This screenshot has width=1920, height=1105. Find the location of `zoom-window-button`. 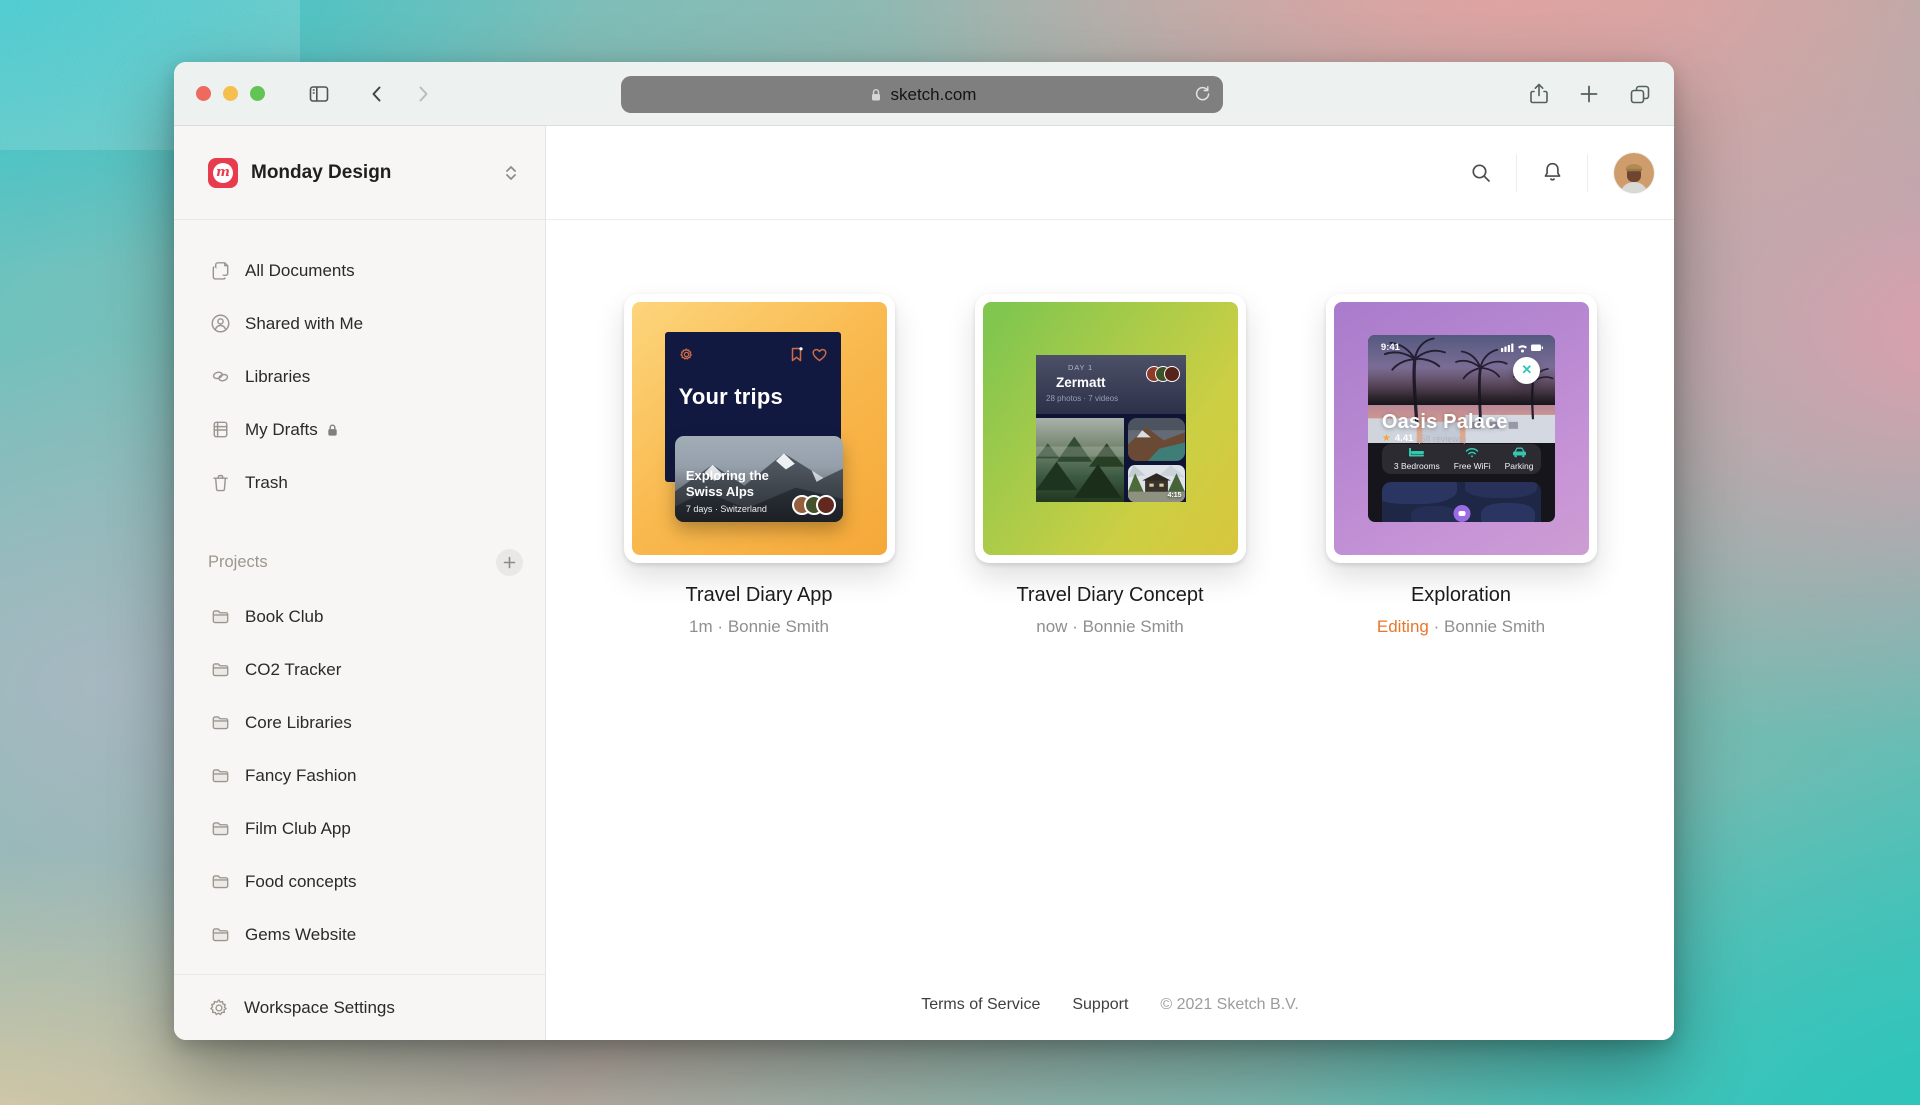

zoom-window-button is located at coordinates (257, 93).